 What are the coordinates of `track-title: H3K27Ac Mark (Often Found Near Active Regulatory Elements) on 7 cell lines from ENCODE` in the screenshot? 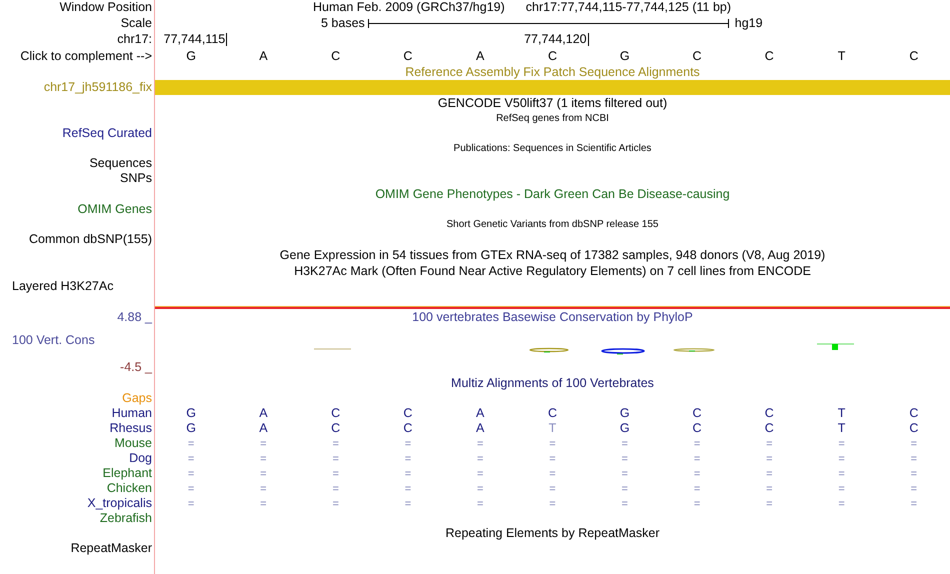 It's located at (552, 271).